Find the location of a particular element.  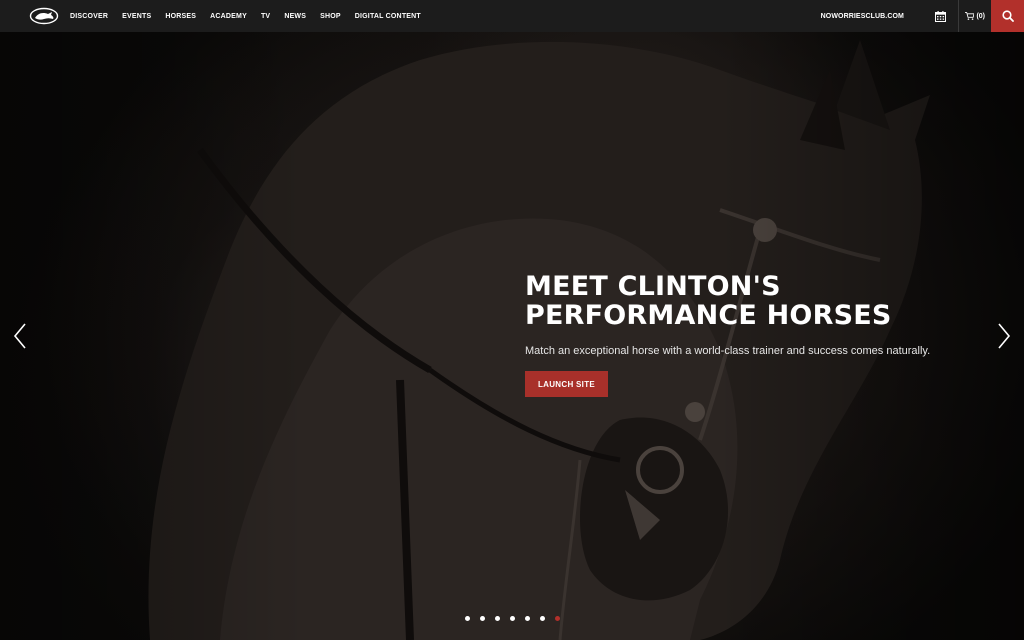

nav-item-shop: SHOP is located at coordinates (330, 16).